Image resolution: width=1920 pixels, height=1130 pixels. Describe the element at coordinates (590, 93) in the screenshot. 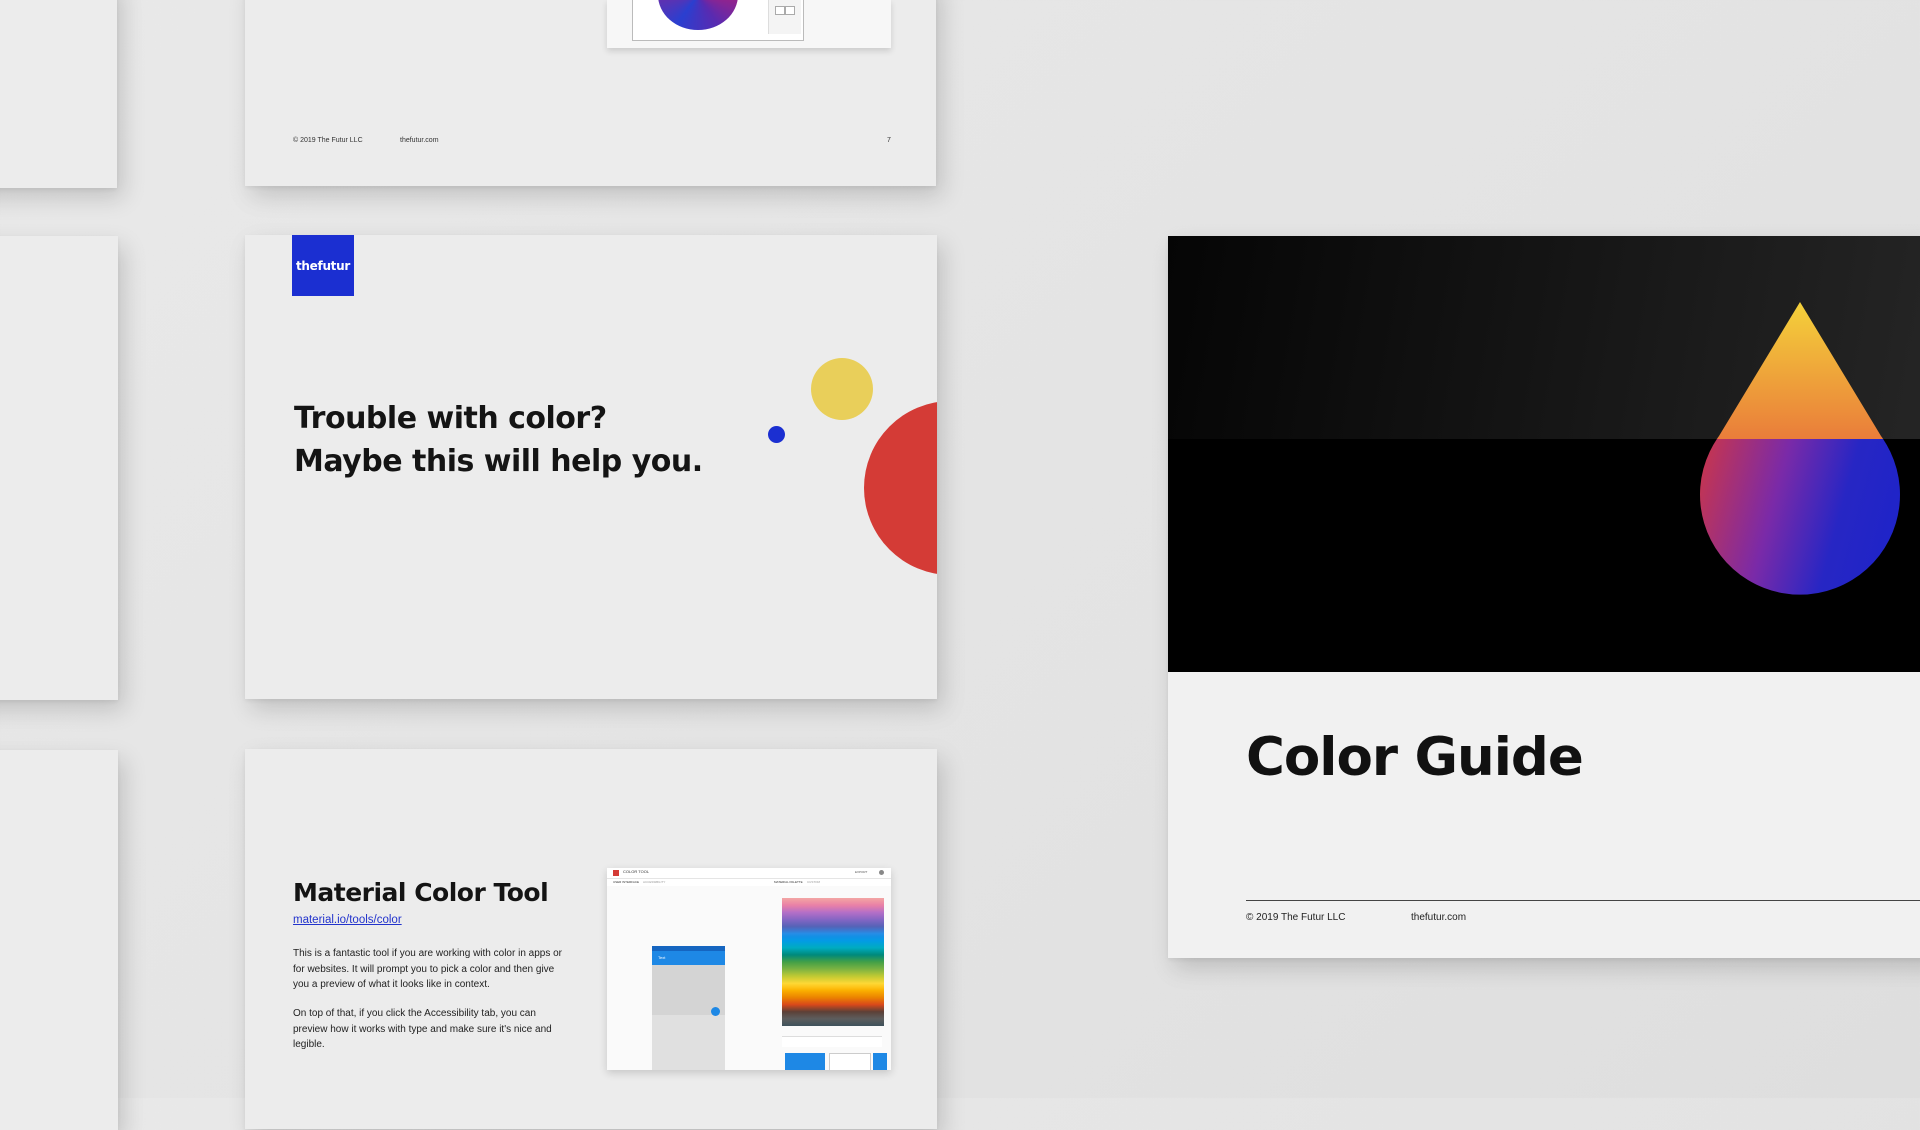

I see `page-seven: © 2019 The Futur LLC thefutur.com 7` at that location.